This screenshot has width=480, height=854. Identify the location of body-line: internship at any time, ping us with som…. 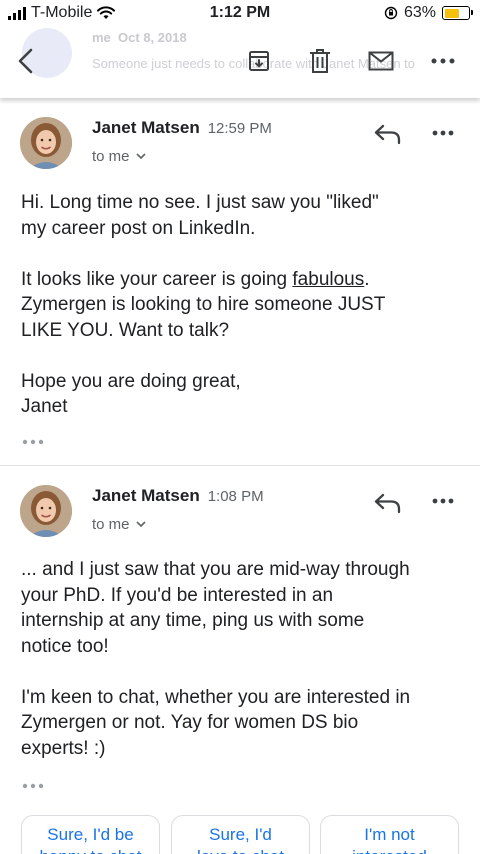
(193, 620).